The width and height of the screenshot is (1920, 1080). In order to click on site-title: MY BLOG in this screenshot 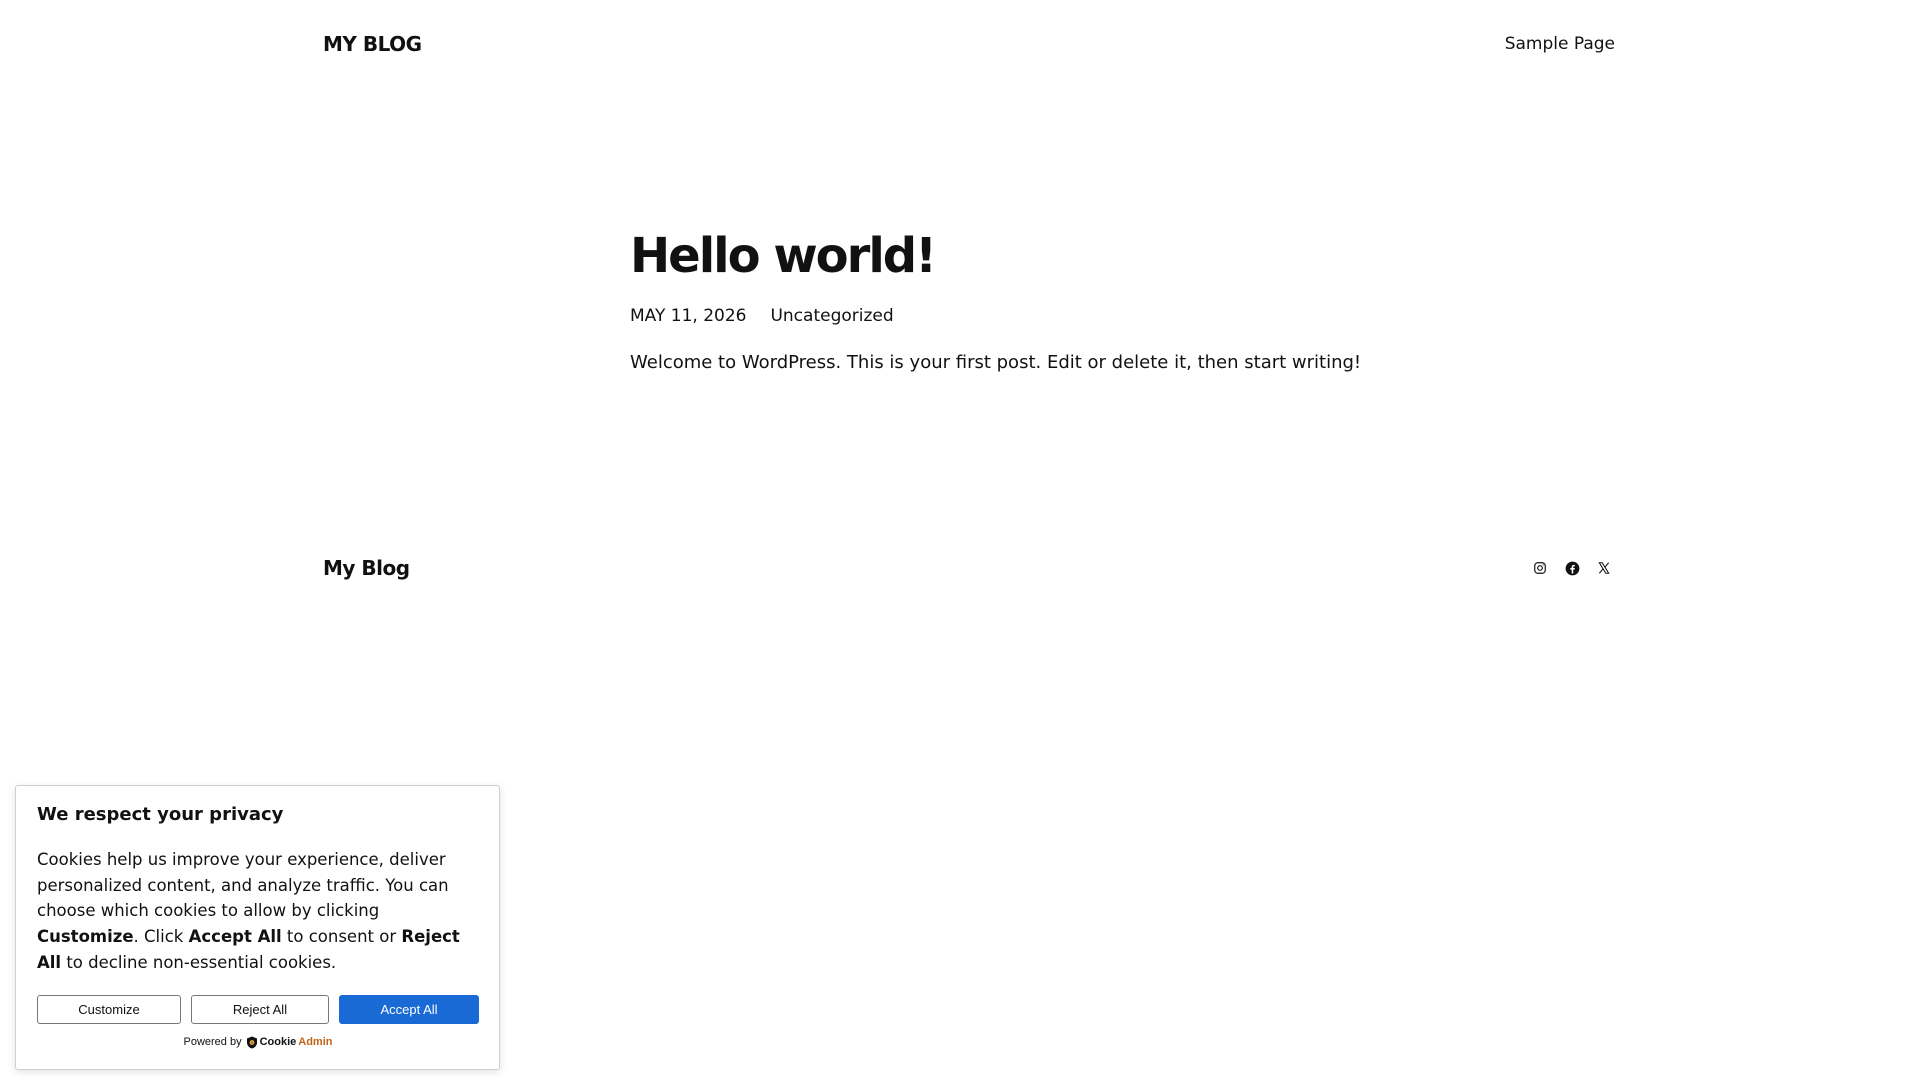, I will do `click(372, 44)`.